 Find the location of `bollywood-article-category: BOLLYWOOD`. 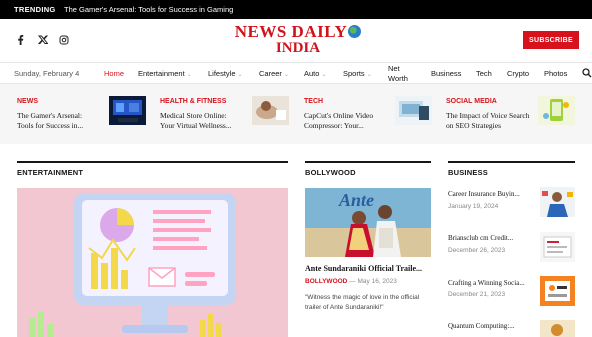

bollywood-article-category: BOLLYWOOD is located at coordinates (326, 281).